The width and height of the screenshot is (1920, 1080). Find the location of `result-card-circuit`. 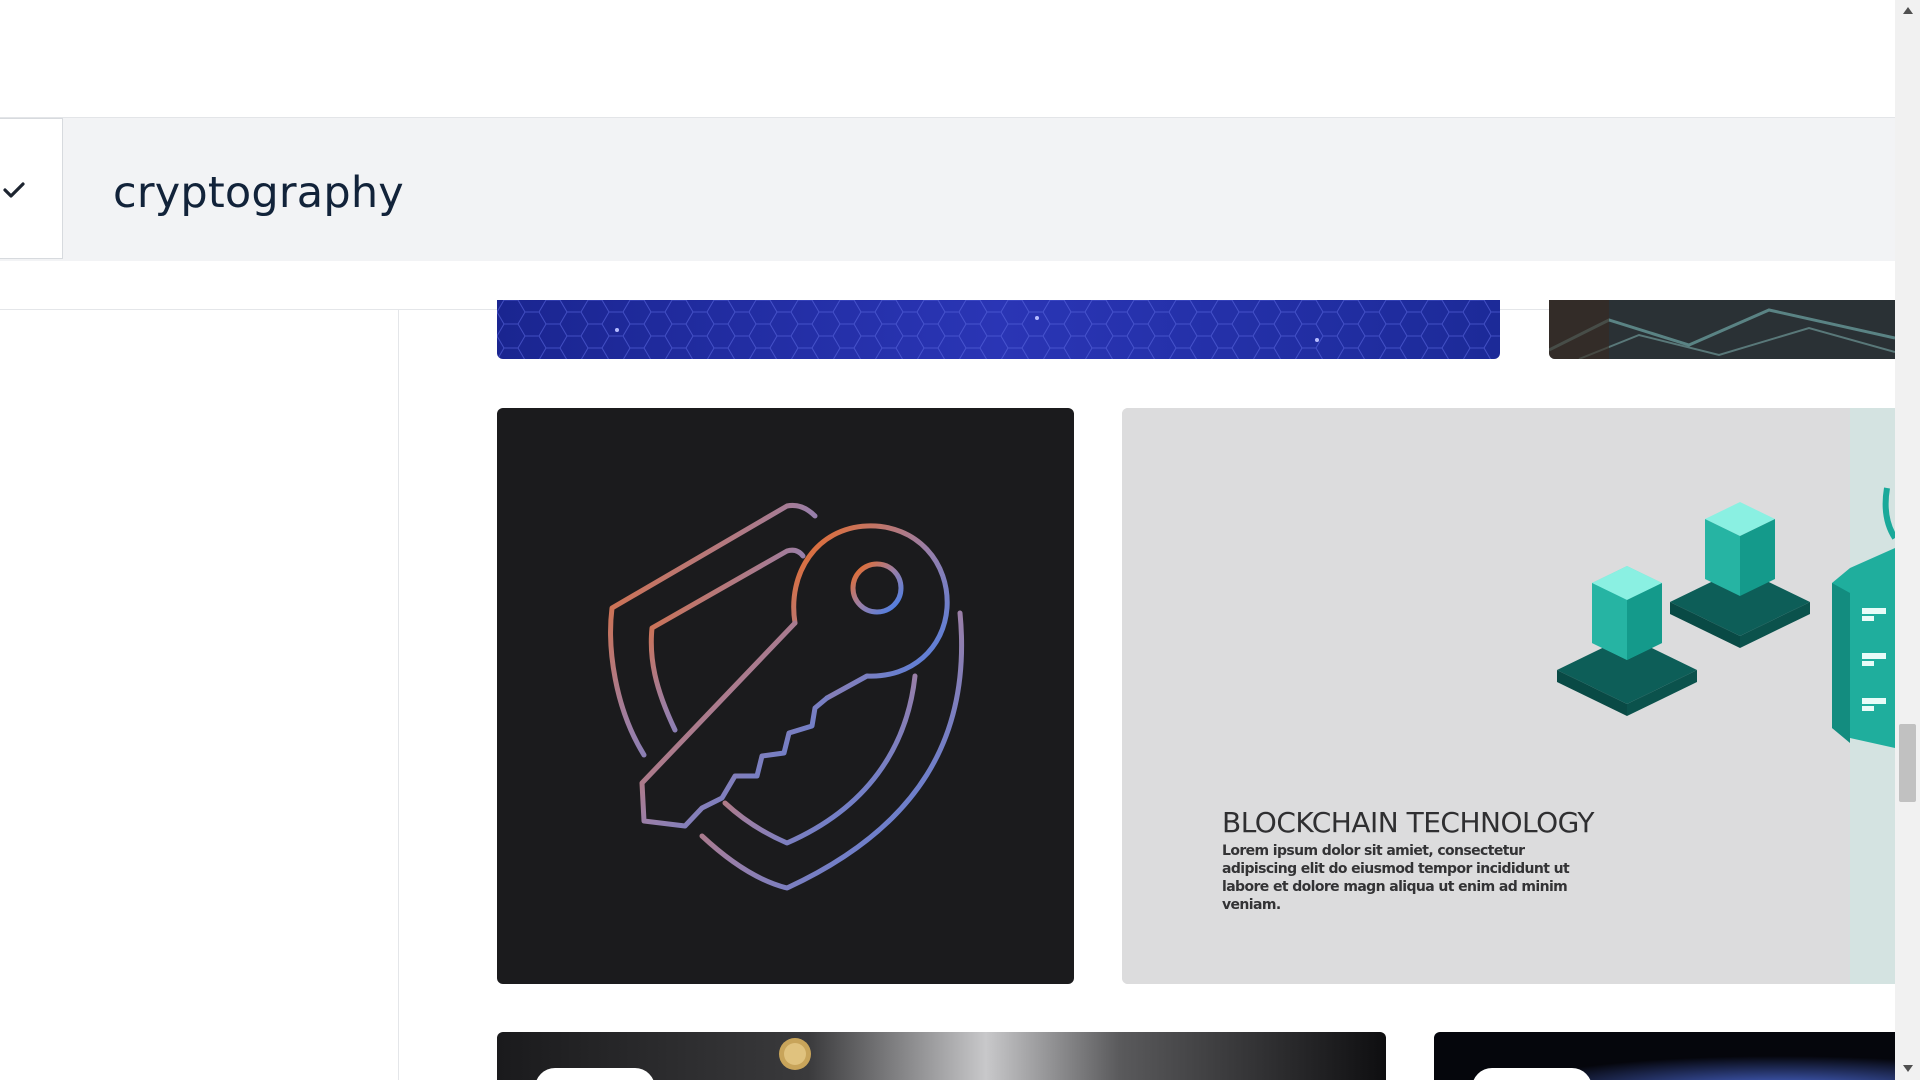

result-card-circuit is located at coordinates (1722, 329).